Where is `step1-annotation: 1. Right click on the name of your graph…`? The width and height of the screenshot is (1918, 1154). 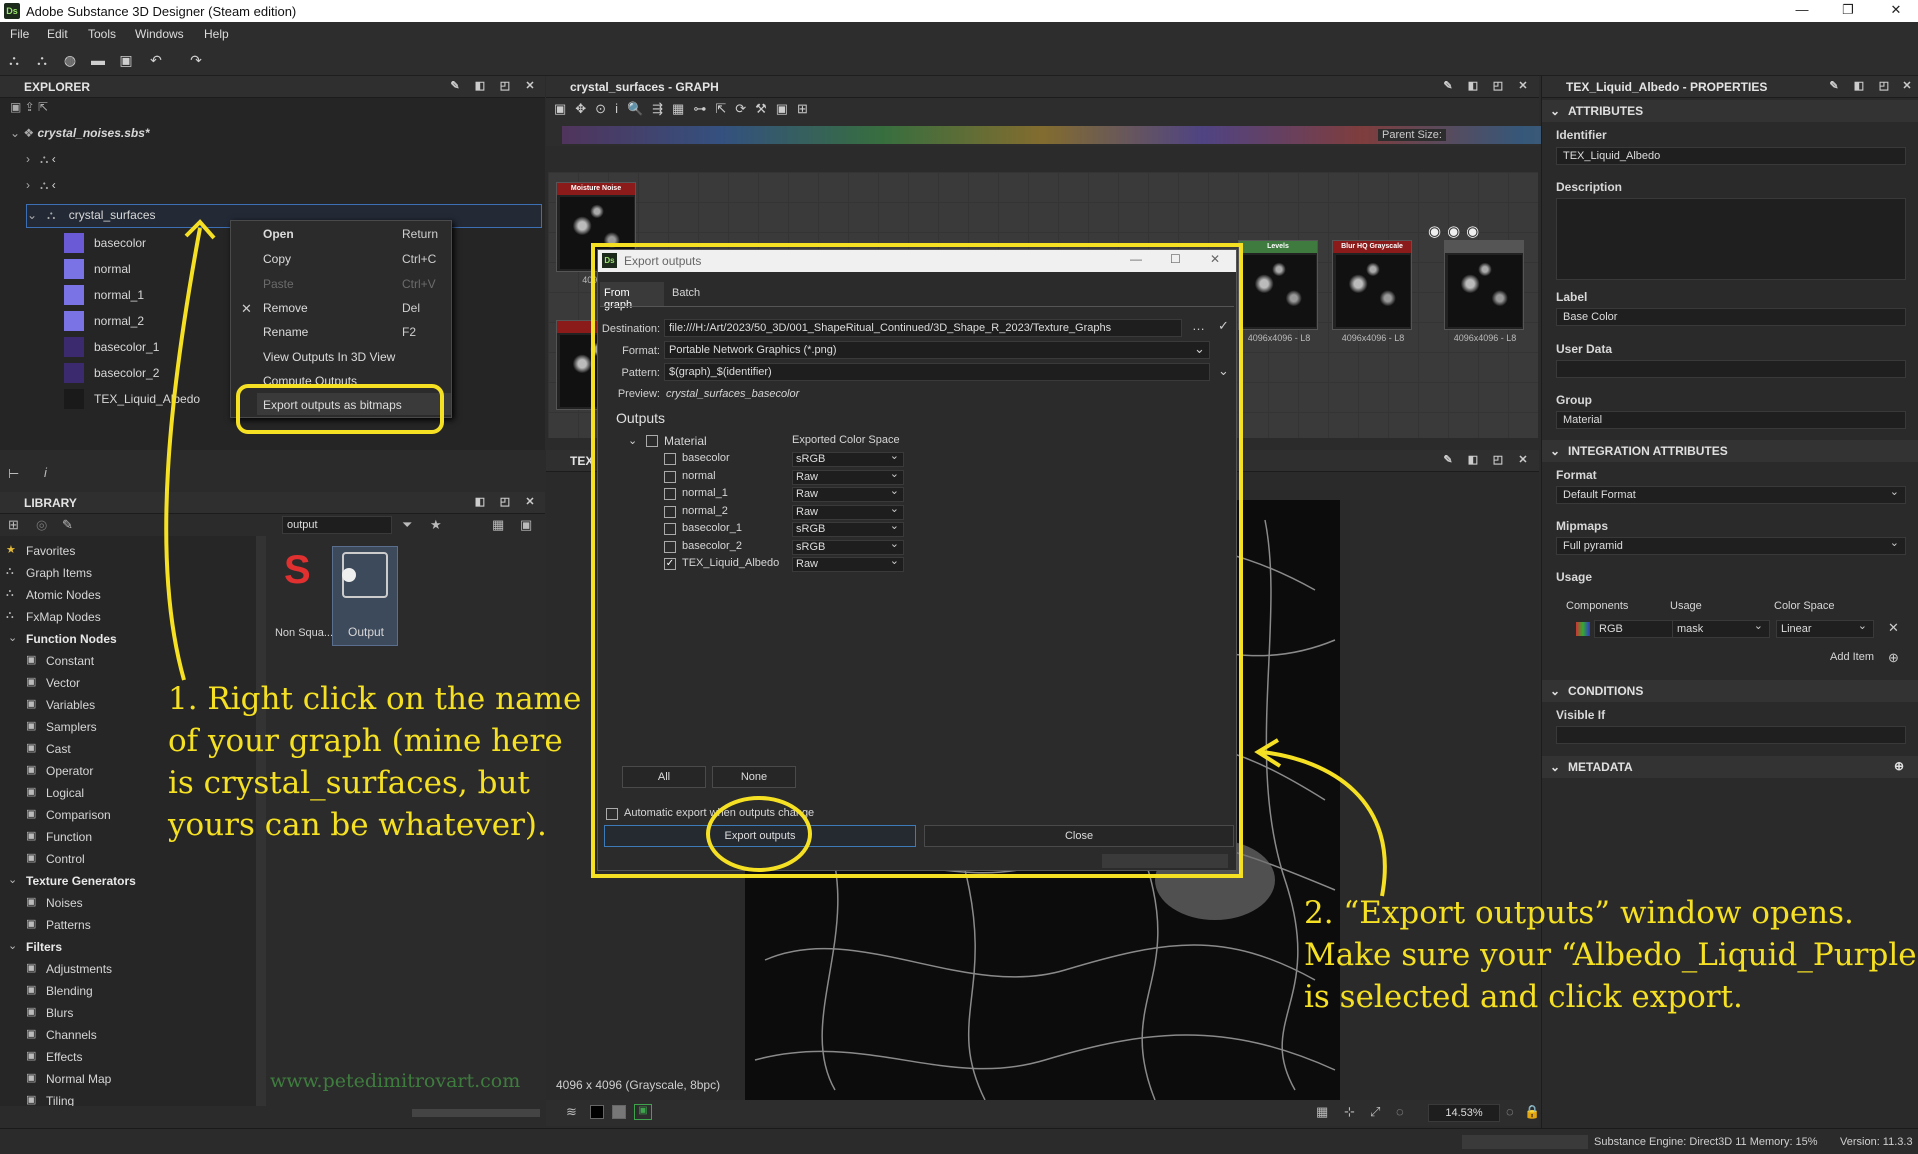 step1-annotation: 1. Right click on the name of your graph… is located at coordinates (375, 762).